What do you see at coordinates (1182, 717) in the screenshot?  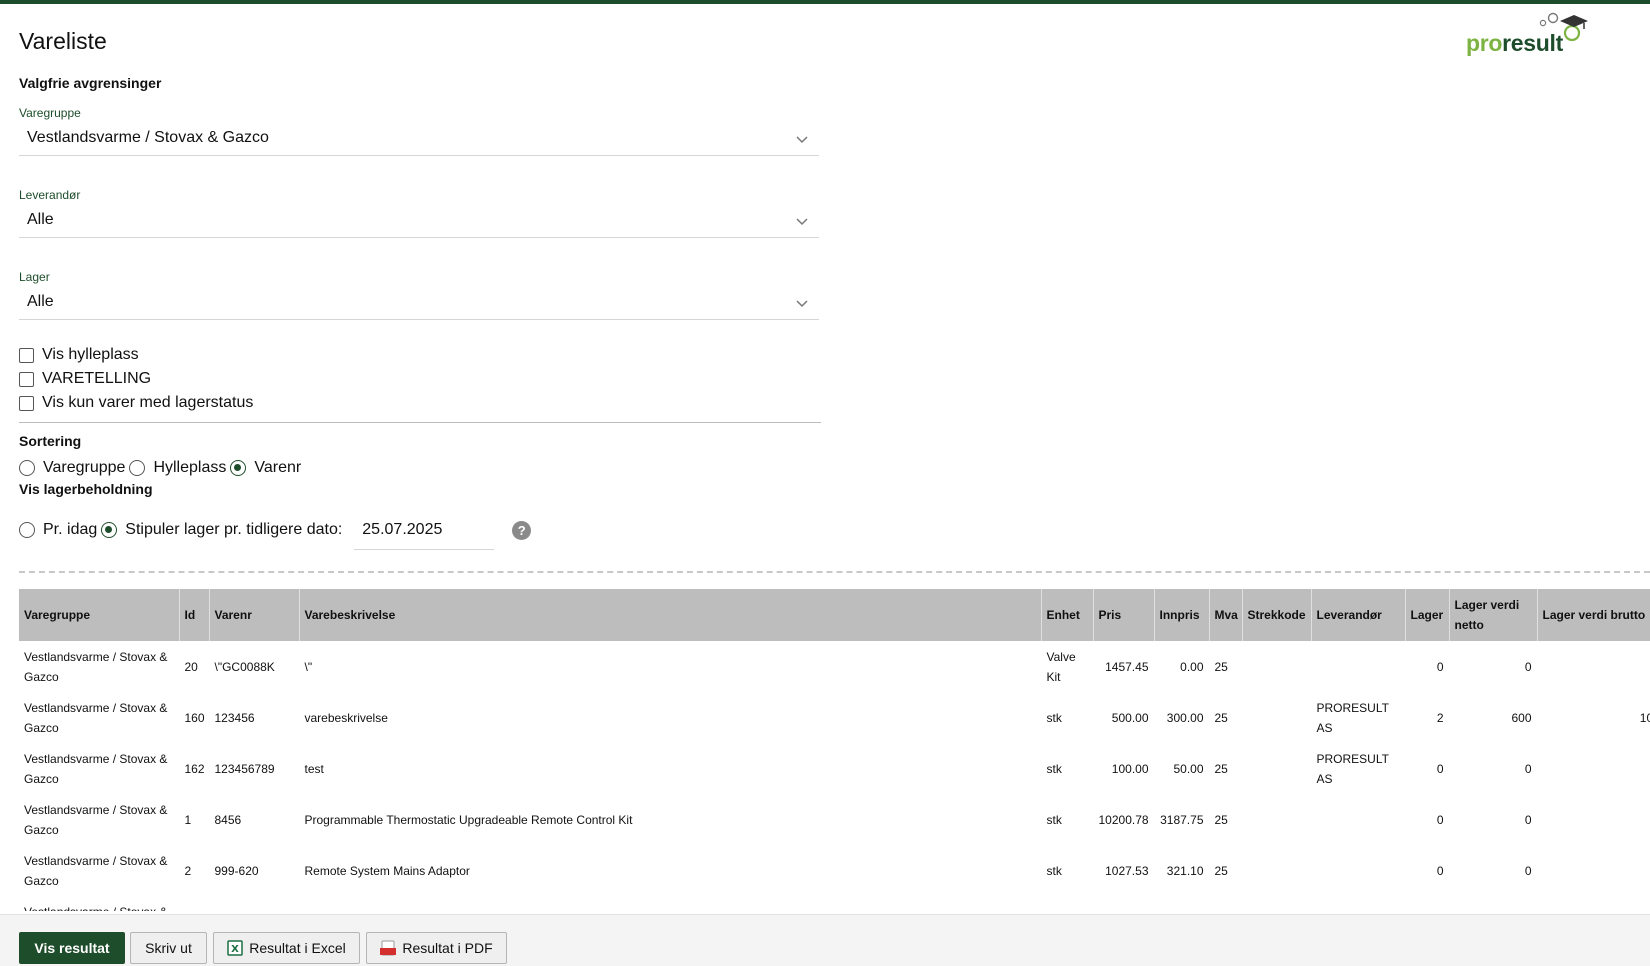 I see `cell-innpris: 300.00` at bounding box center [1182, 717].